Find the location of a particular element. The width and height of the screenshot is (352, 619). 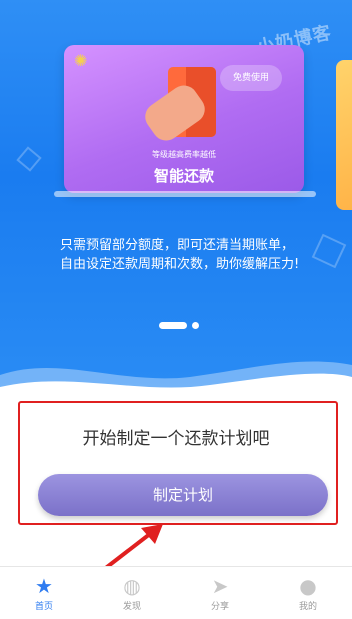

carousel-dot is located at coordinates (195, 325).